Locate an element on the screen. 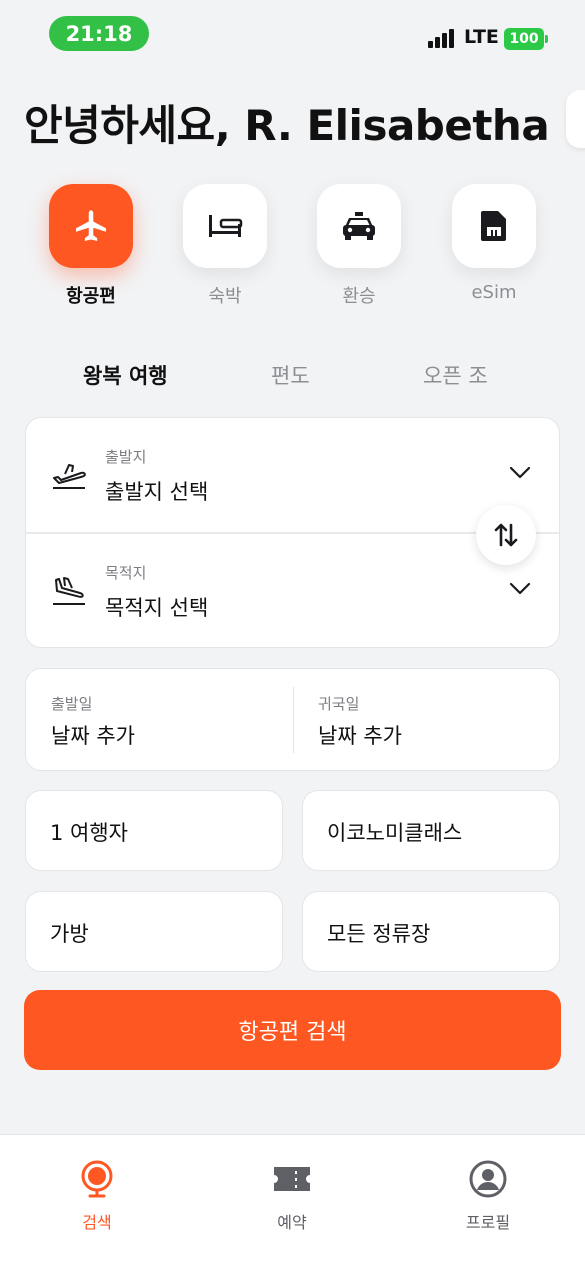 Image resolution: width=585 pixels, height=1266 pixels. cabin-class-value: 이코노미클래스 is located at coordinates (395, 833).